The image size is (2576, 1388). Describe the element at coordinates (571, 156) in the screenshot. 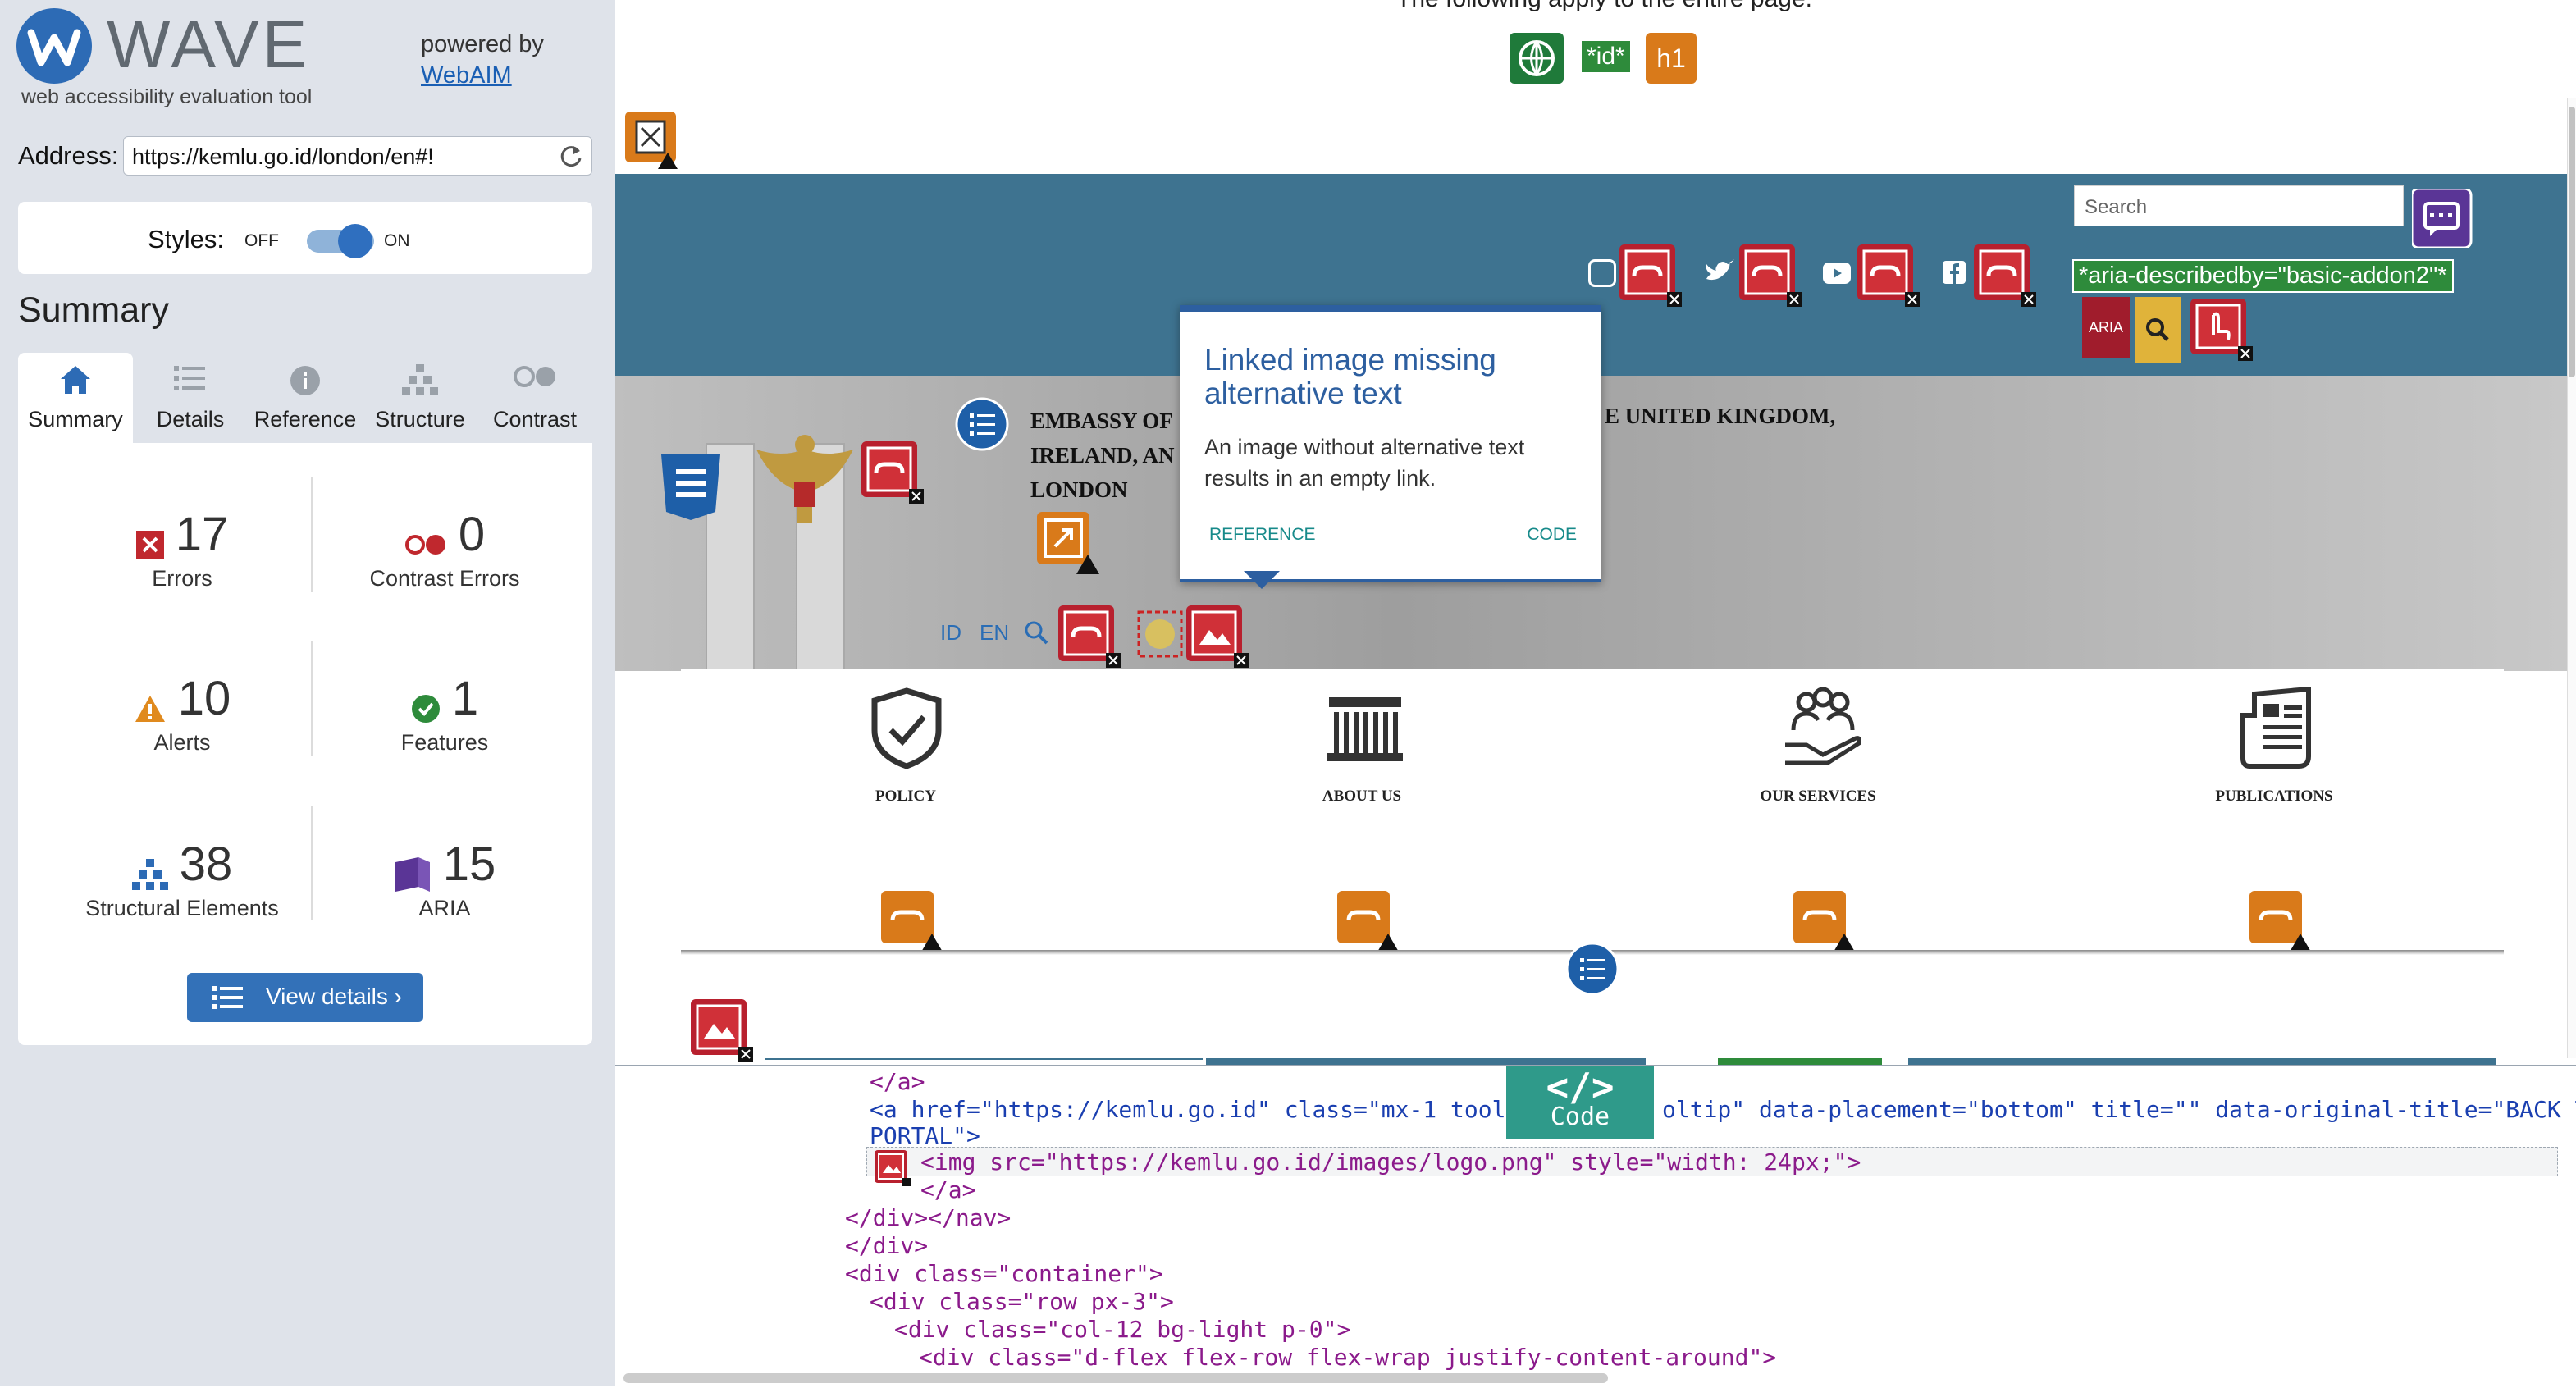

I see `reload-icon` at that location.